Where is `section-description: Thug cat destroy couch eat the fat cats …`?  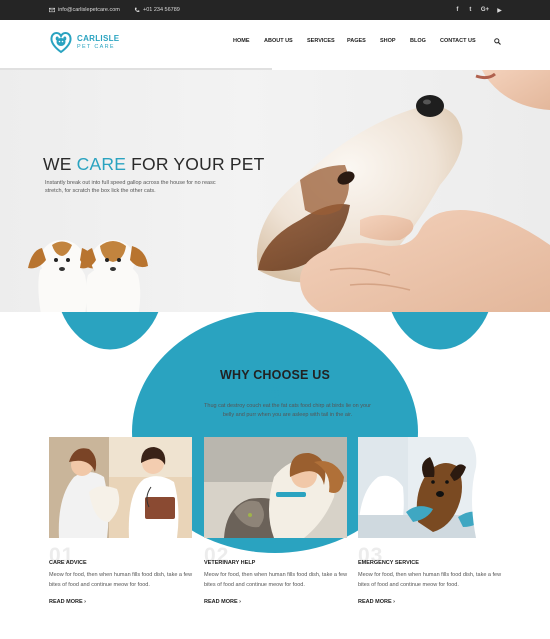 section-description: Thug cat destroy couch eat the fat cats … is located at coordinates (287, 410).